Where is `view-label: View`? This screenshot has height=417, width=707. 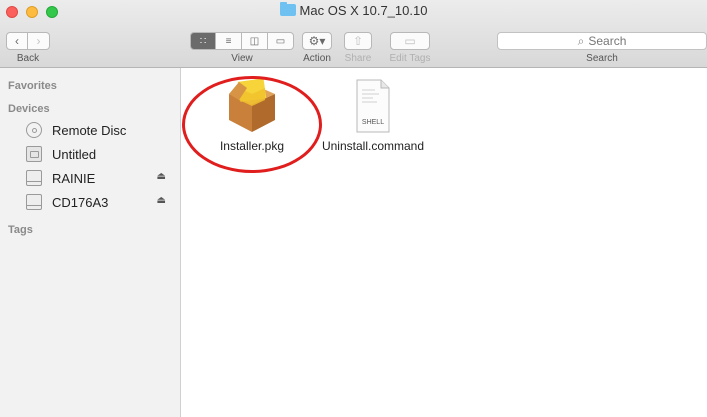
view-label: View is located at coordinates (242, 58).